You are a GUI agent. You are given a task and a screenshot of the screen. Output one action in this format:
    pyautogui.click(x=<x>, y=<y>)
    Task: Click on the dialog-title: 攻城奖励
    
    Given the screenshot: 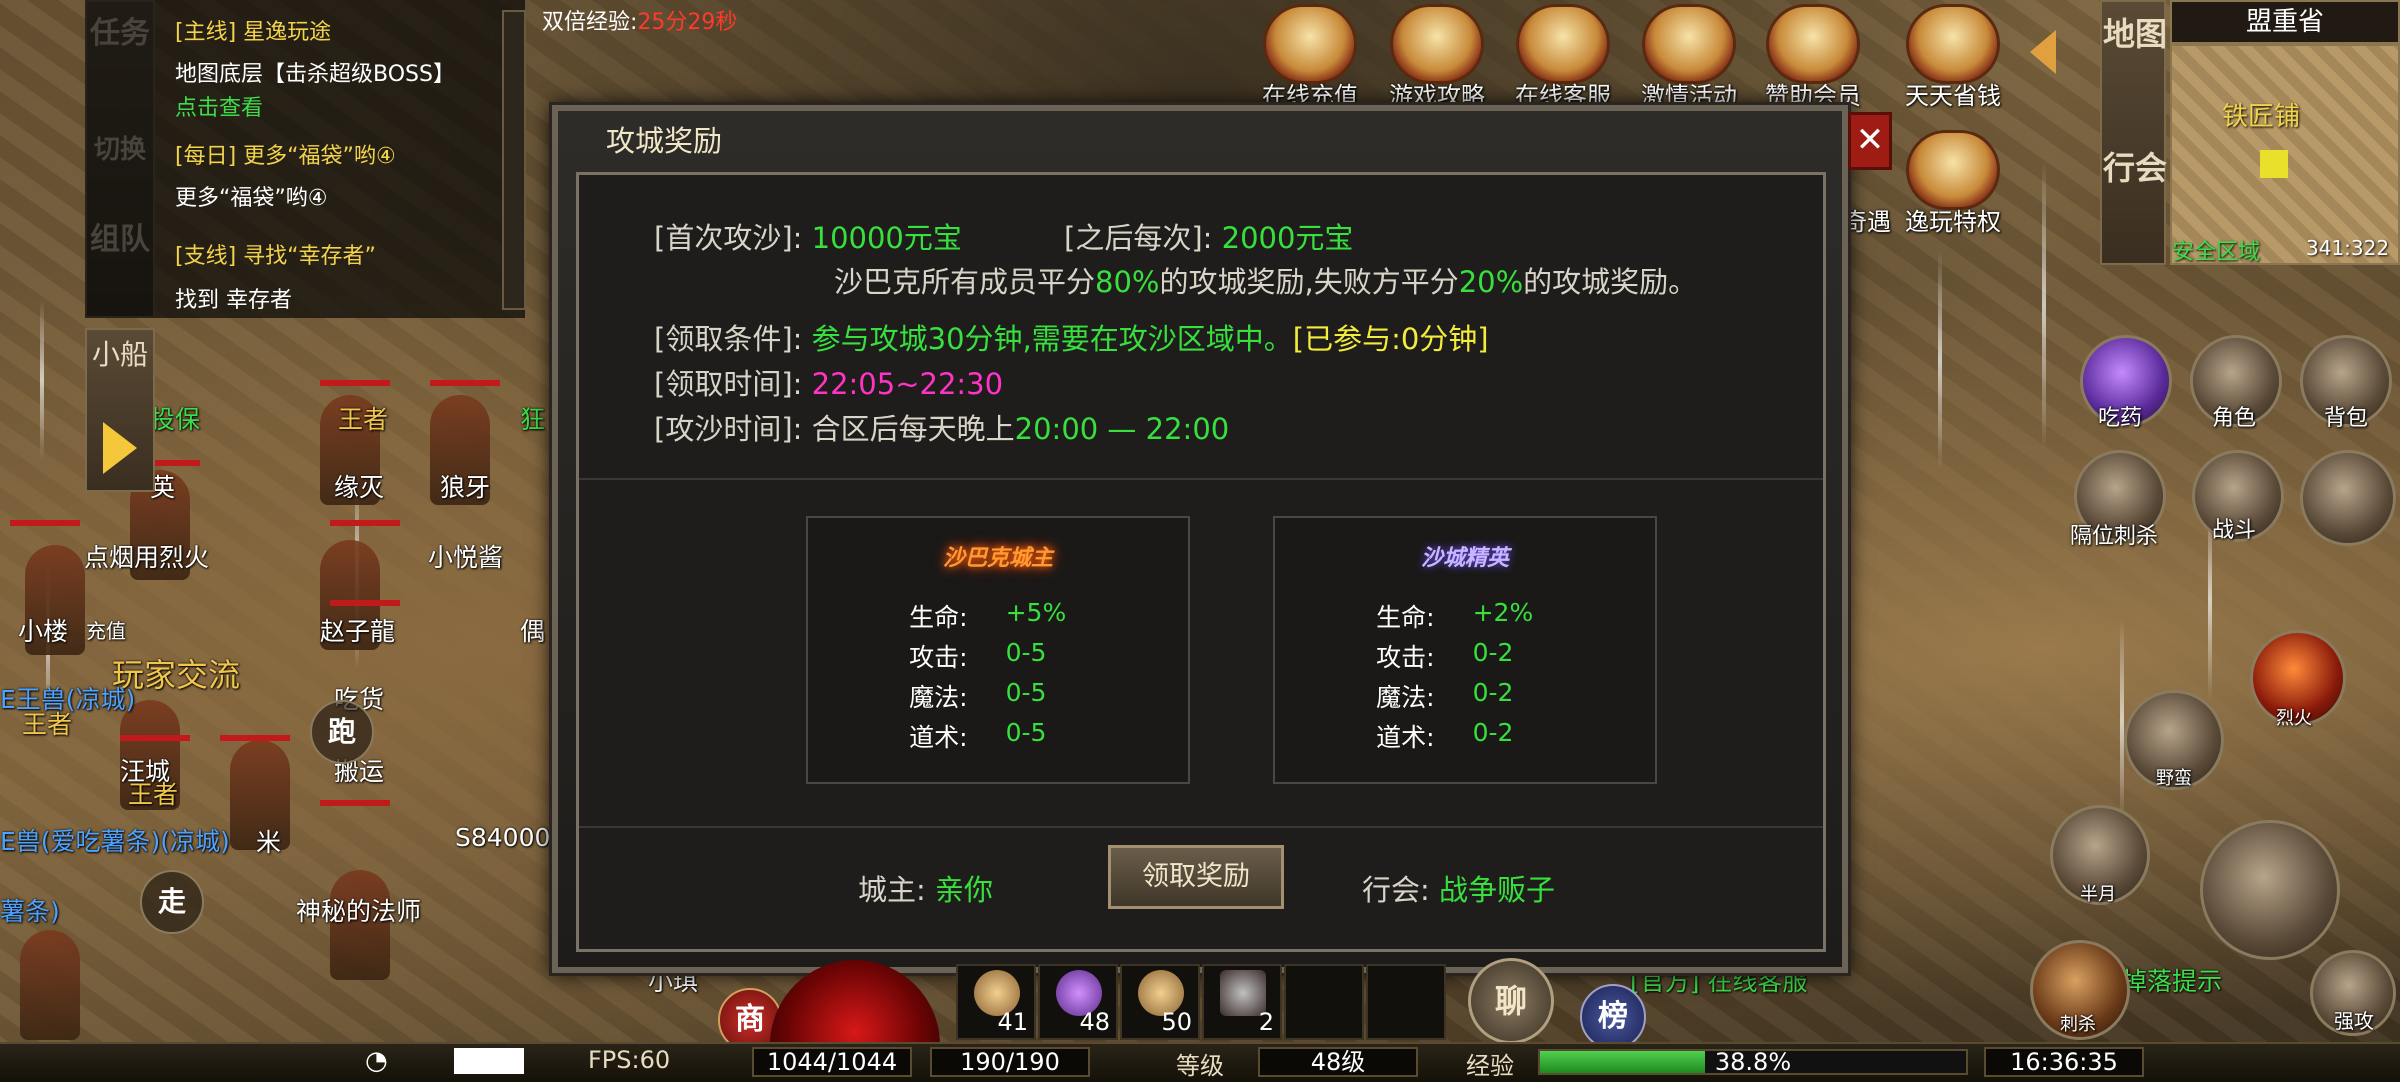 What is the action you would take?
    pyautogui.click(x=664, y=141)
    